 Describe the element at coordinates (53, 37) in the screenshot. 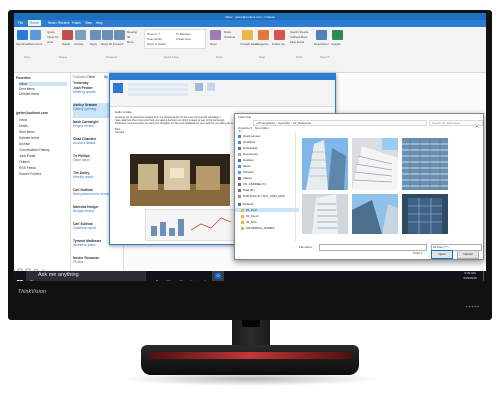

I see `clean-up-button: Clean Up` at that location.